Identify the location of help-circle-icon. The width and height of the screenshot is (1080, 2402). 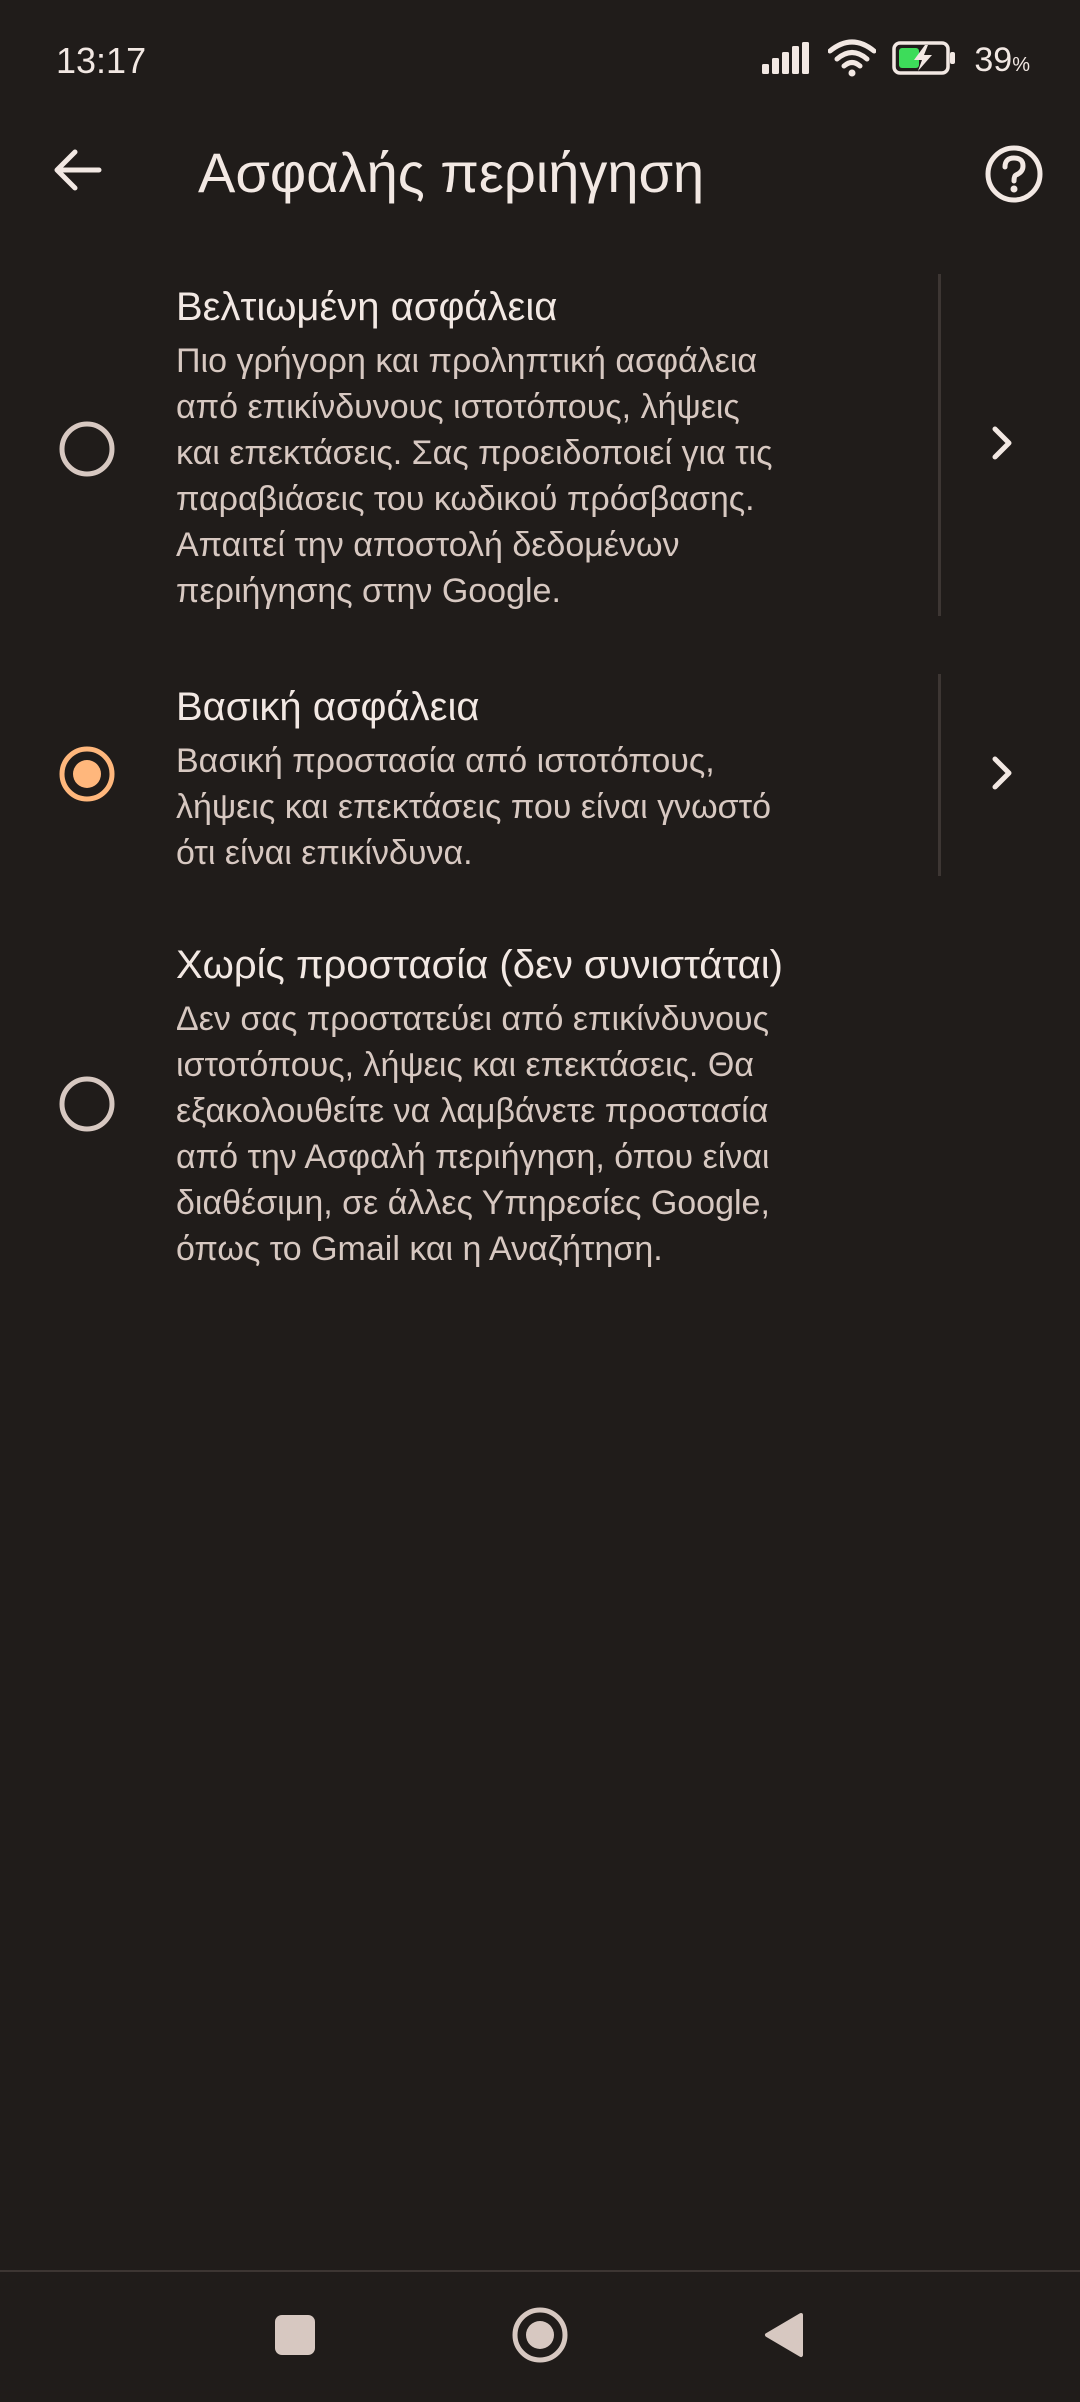
(1014, 176).